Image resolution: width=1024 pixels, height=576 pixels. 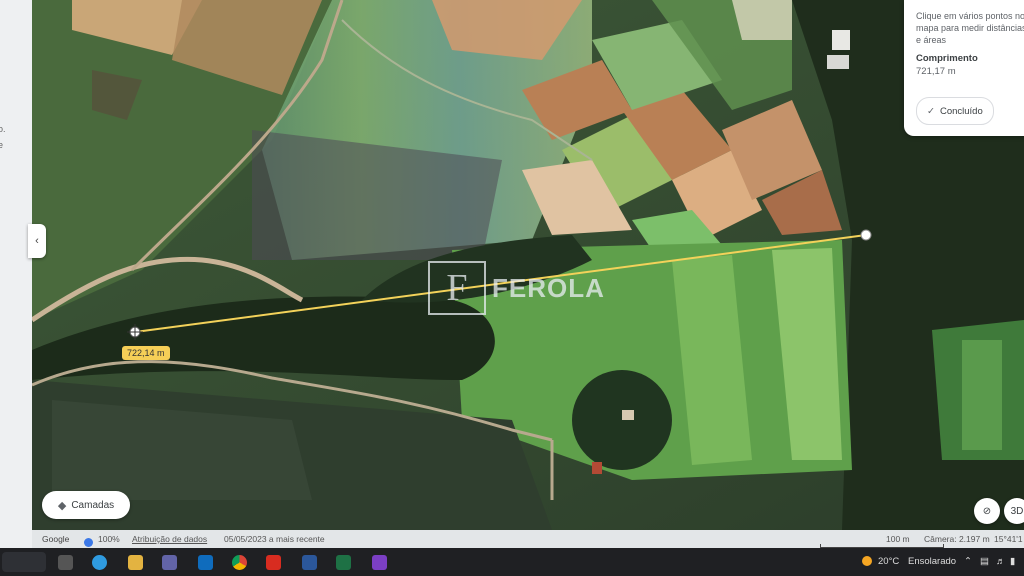 I want to click on scale-label: 100 m, so click(x=898, y=539).